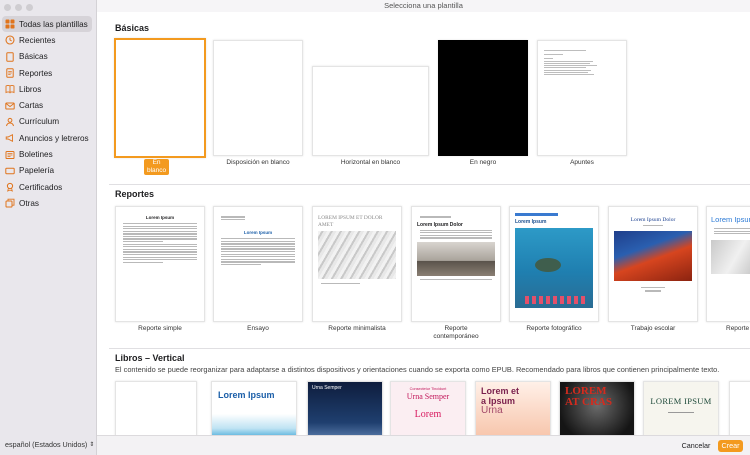  Describe the element at coordinates (258, 162) in the screenshot. I see `template-label: Disposición en blanco` at that location.